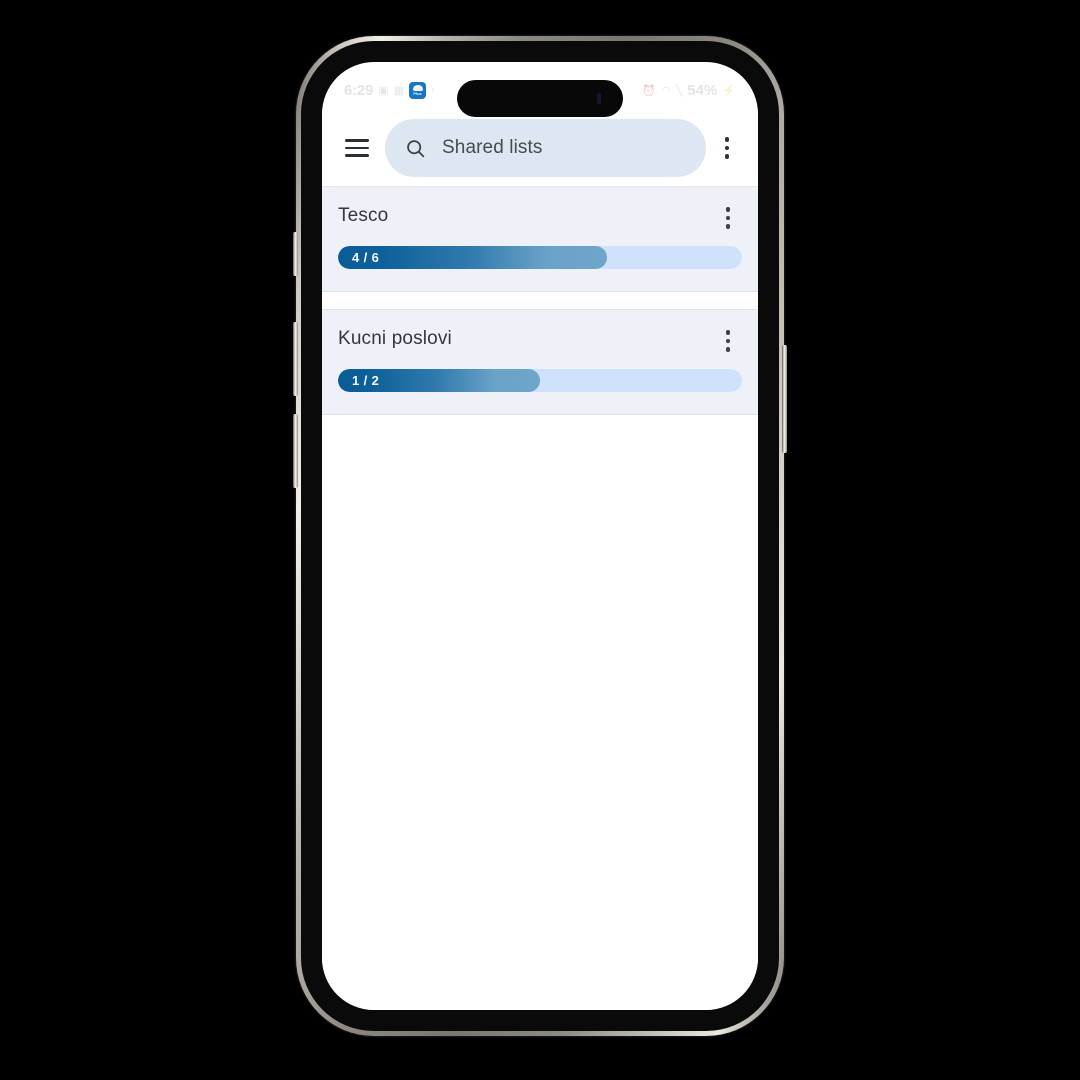 The image size is (1080, 1080). Describe the element at coordinates (540, 218) in the screenshot. I see `list-item-header: Tesco` at that location.